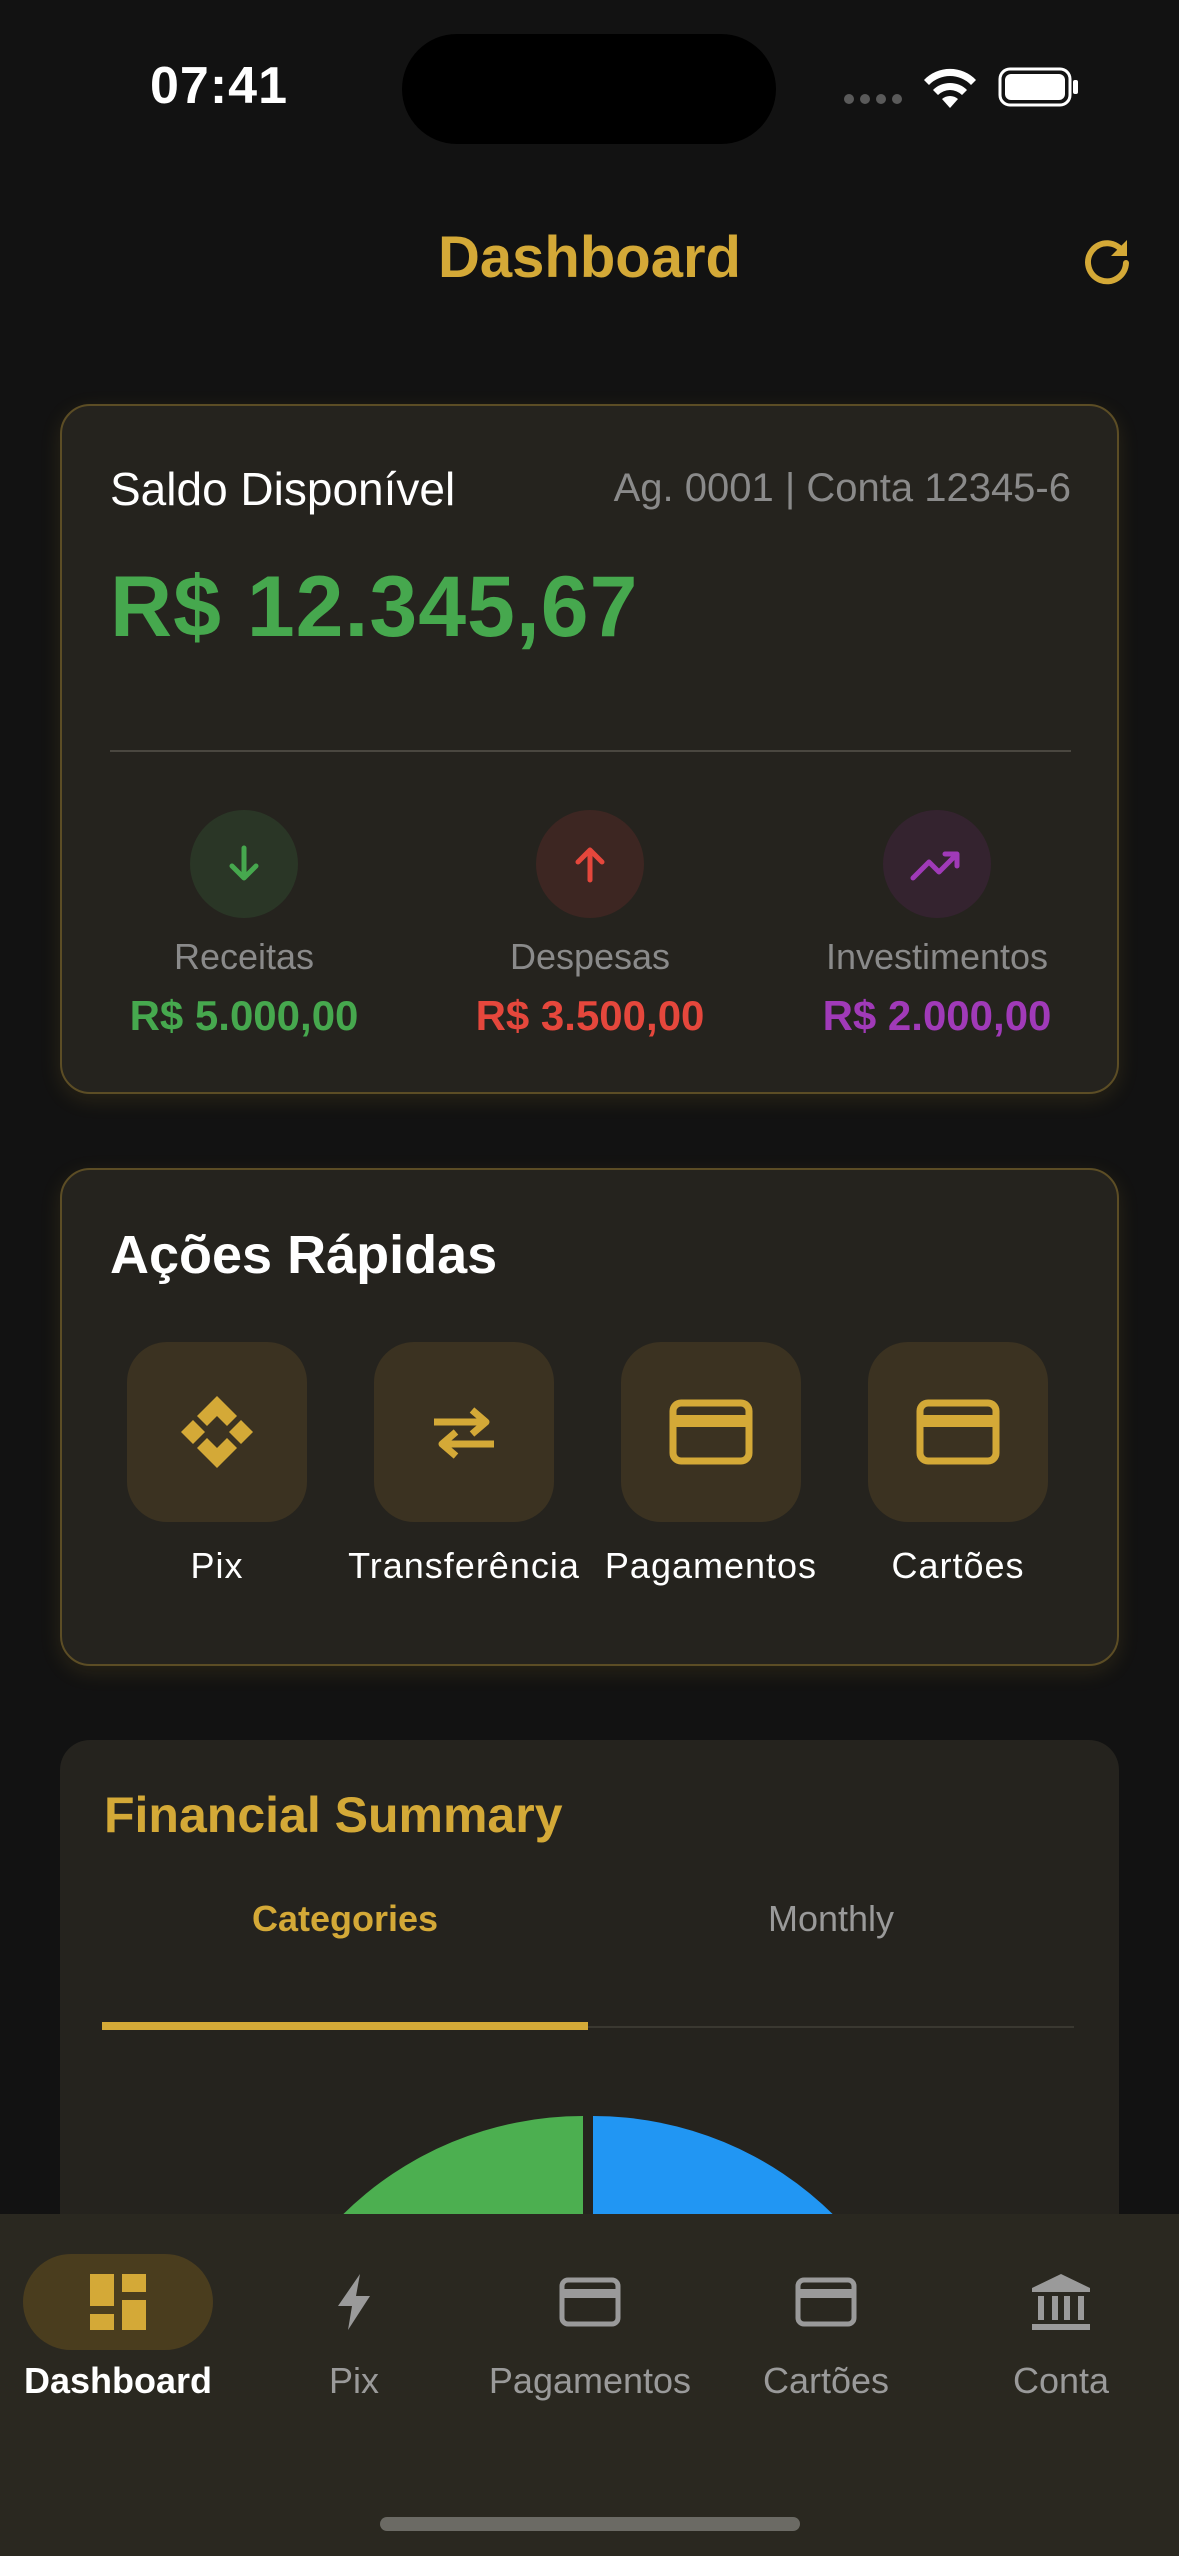 The image size is (1179, 2556). I want to click on wifi-icon, so click(950, 88).